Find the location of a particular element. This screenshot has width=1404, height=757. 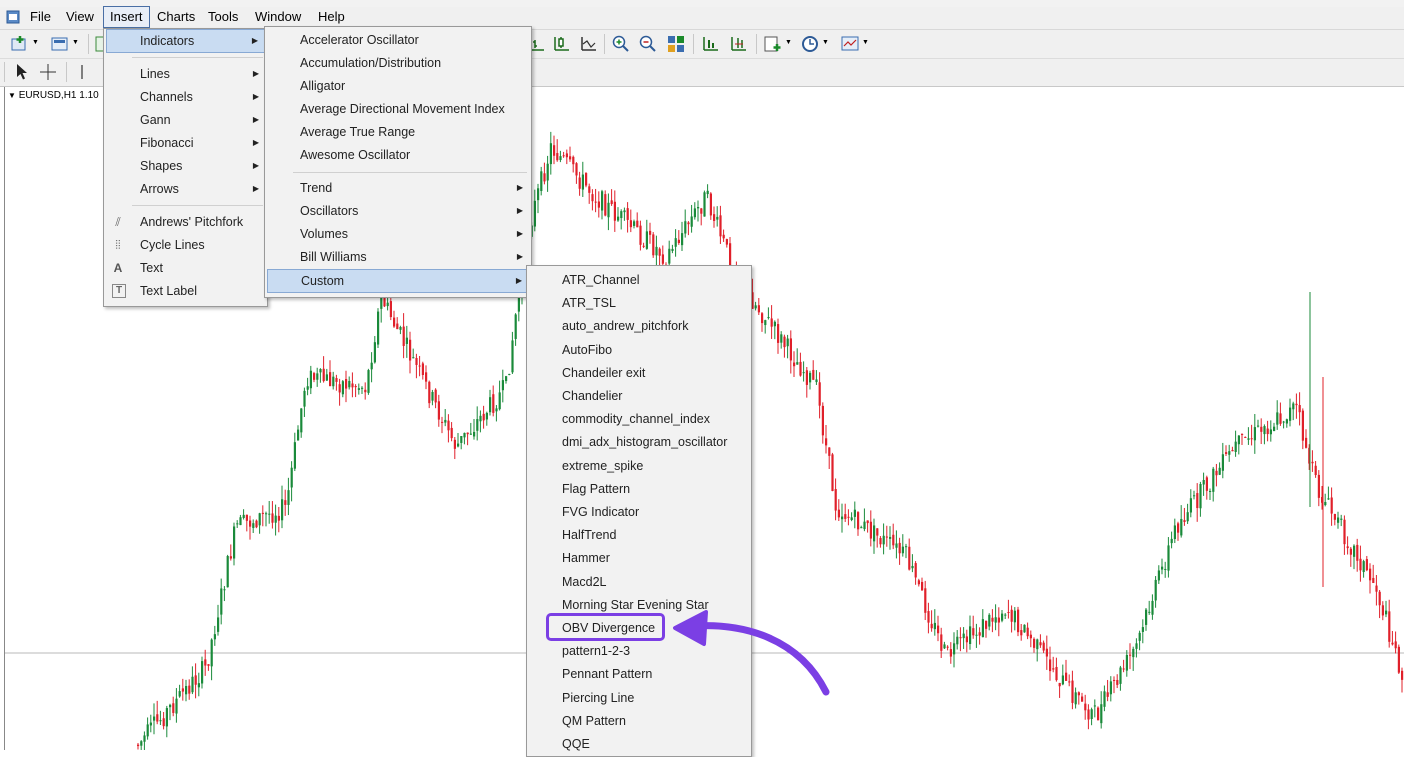

menu-file: File is located at coordinates (40, 17).